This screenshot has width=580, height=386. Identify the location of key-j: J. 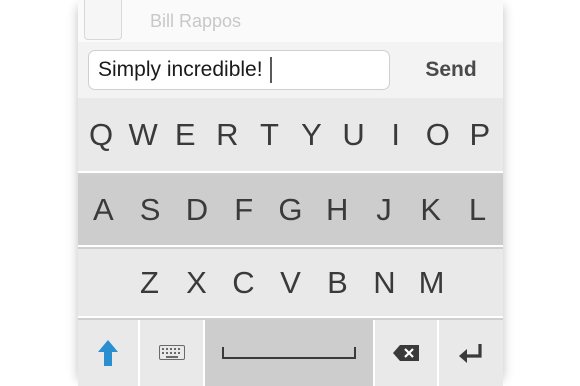
(384, 210).